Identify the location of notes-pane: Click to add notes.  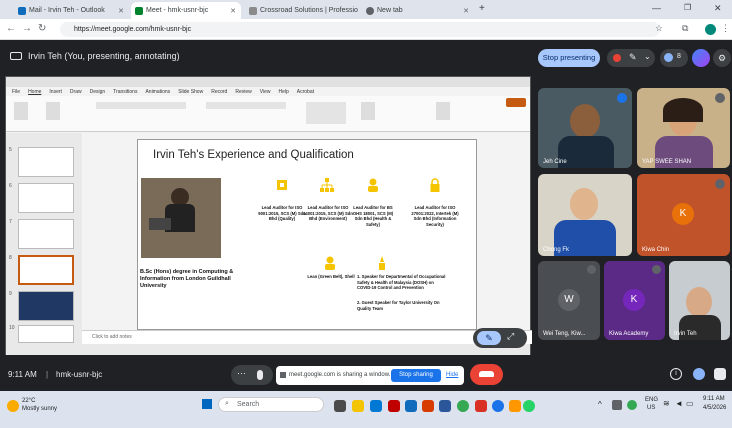
(307, 337).